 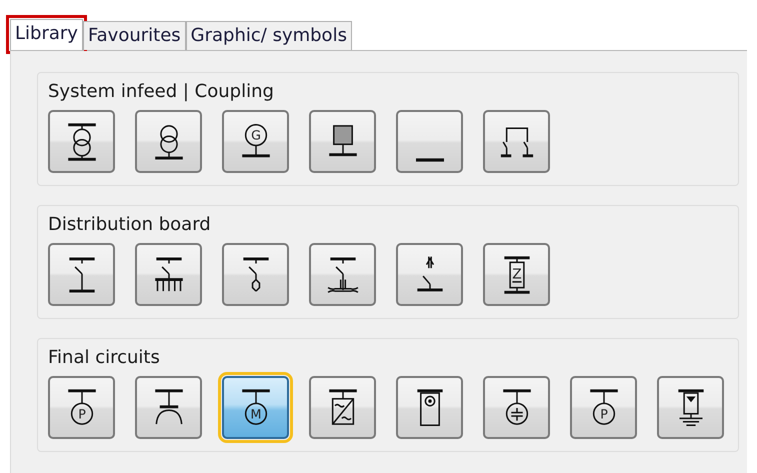 What do you see at coordinates (430, 160) in the screenshot?
I see `busbar-icon` at bounding box center [430, 160].